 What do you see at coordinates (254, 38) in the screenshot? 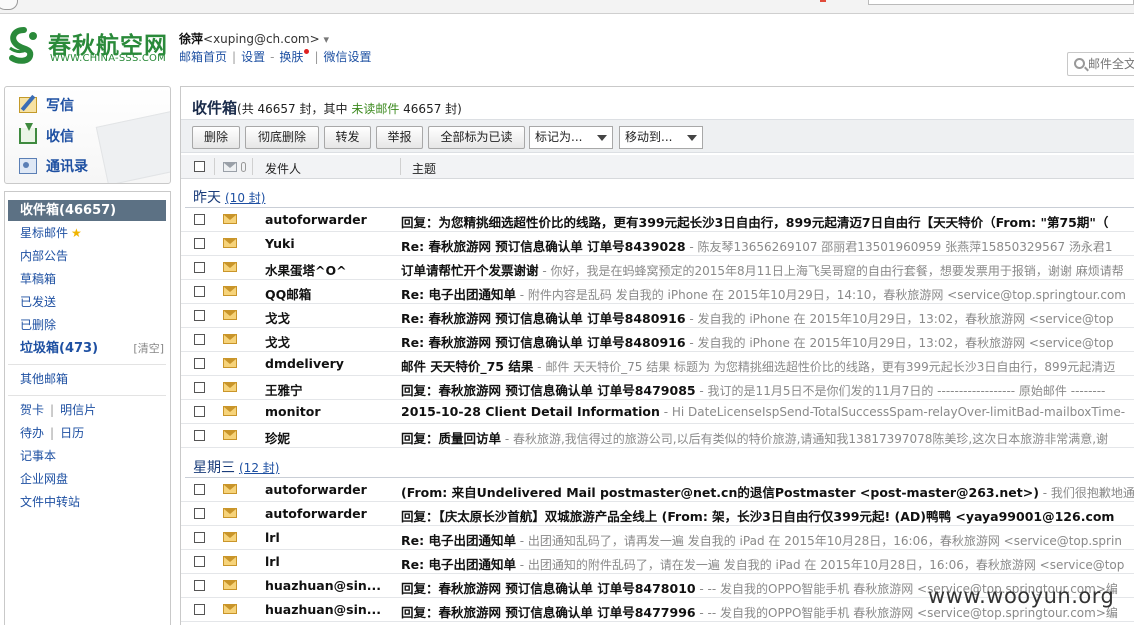
I see `user-account: 徐萍<xuping@ch.com> ▾` at bounding box center [254, 38].